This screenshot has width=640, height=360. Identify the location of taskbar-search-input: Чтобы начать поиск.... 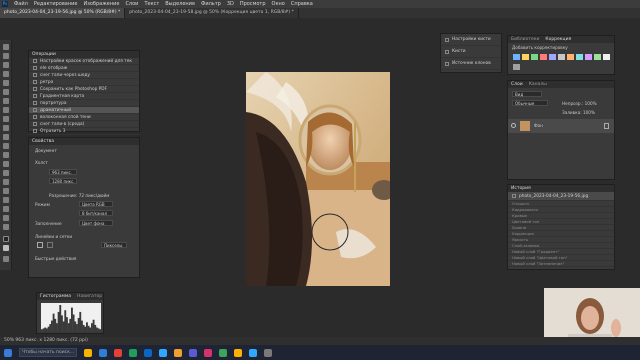
(48, 352).